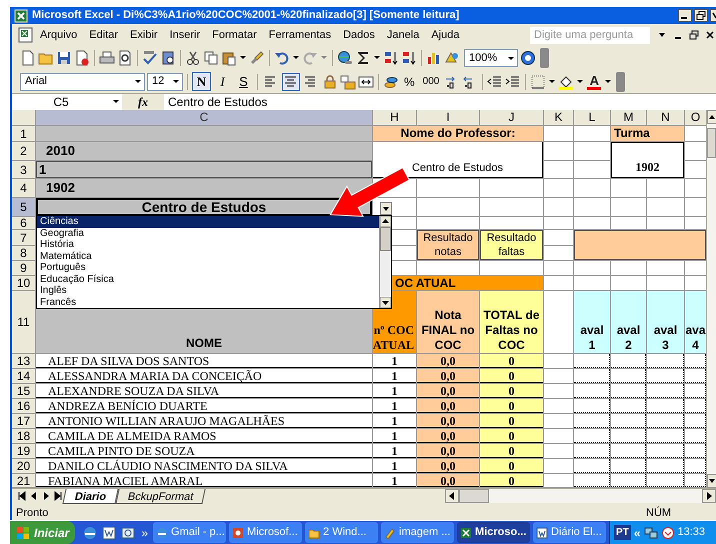 The image size is (716, 544). What do you see at coordinates (22, 496) in the screenshot?
I see `first-sheet-icon` at bounding box center [22, 496].